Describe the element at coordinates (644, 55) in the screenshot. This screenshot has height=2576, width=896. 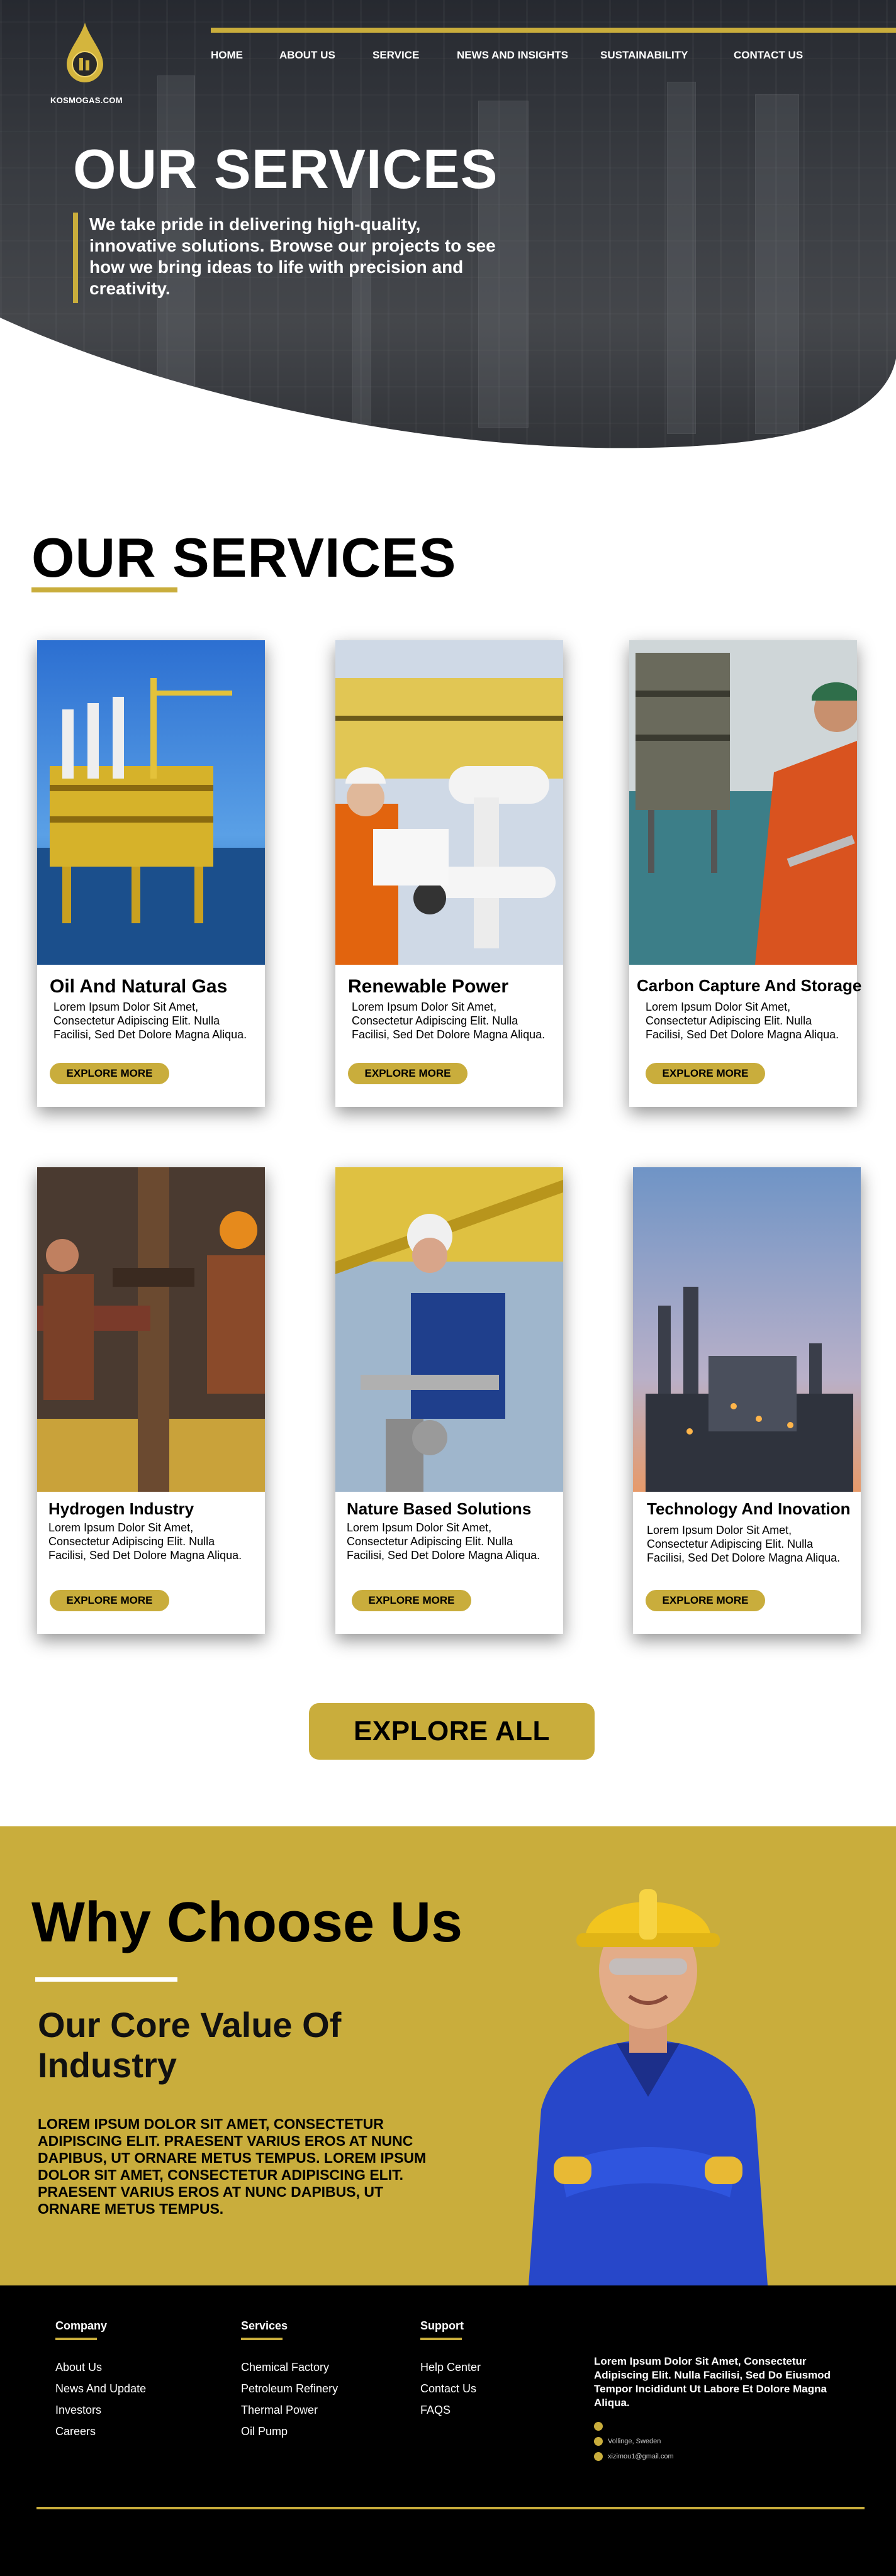
I see `nav-sustainability: SUSTAINABILITY` at that location.